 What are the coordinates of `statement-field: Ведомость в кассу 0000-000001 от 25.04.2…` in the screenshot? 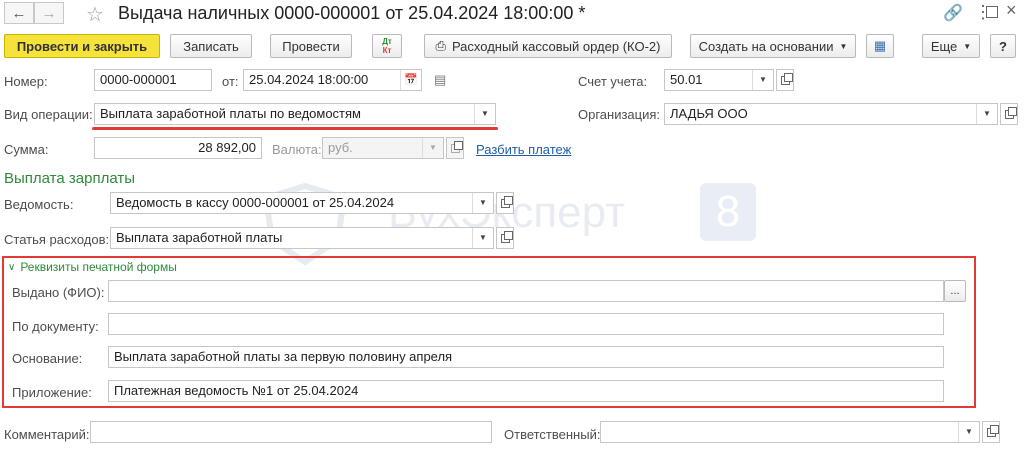 It's located at (302, 203).